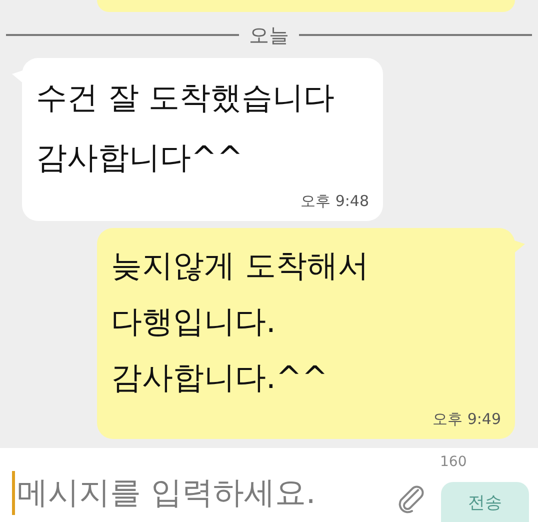 The height and width of the screenshot is (522, 538). I want to click on message-text: 늦지않게 도착해서, so click(240, 266).